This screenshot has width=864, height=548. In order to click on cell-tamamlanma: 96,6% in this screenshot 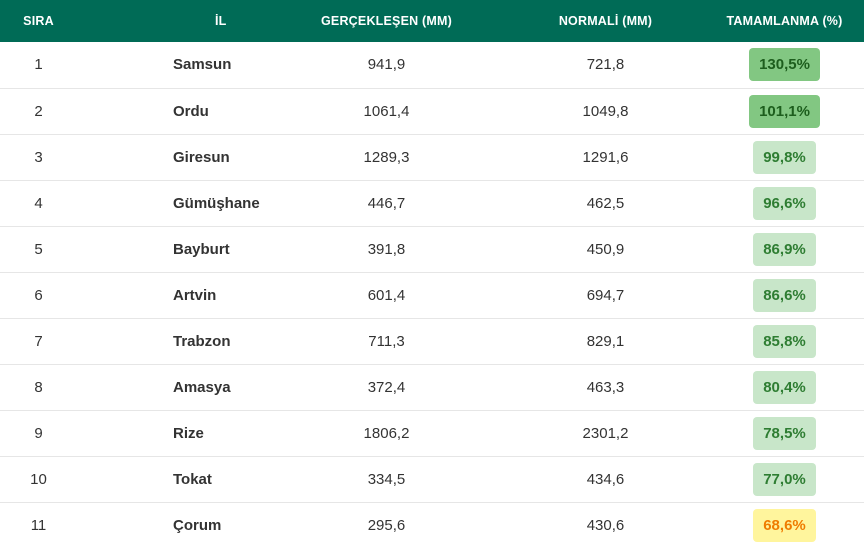, I will do `click(784, 203)`.